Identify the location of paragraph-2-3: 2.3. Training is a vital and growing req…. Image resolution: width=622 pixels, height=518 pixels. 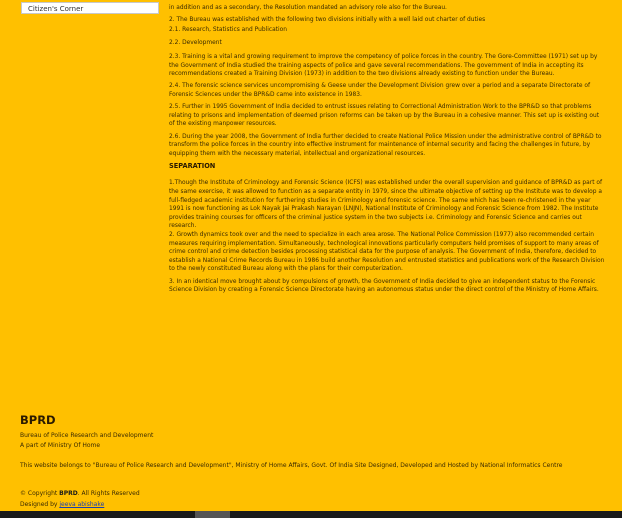
(383, 65).